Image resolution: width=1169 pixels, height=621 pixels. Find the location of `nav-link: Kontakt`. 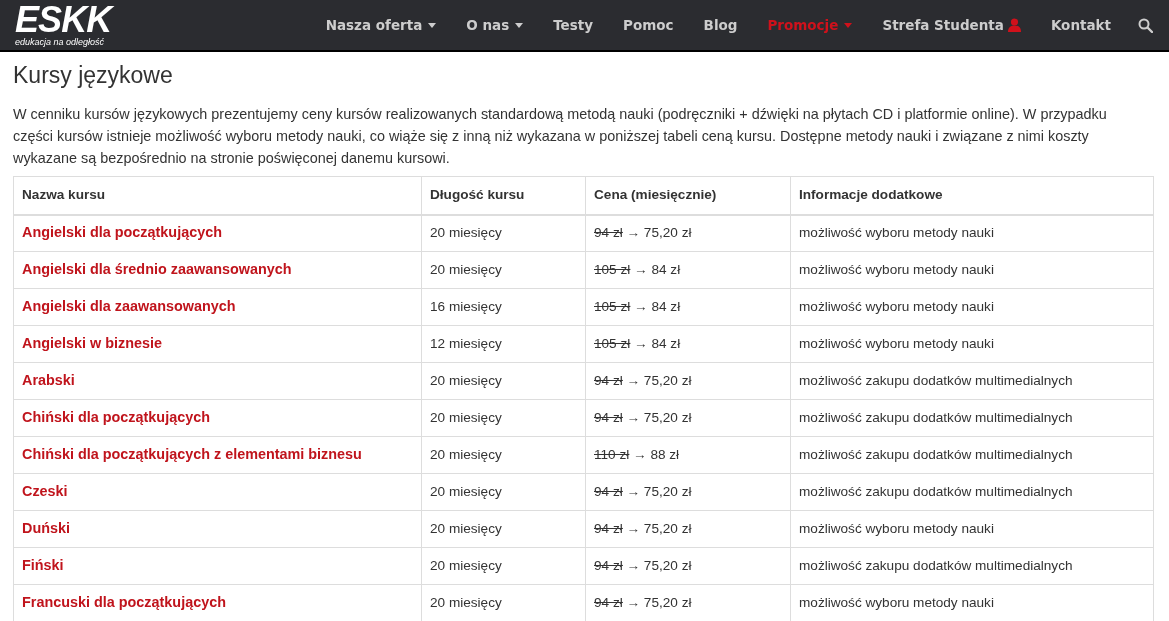

nav-link: Kontakt is located at coordinates (1080, 25).